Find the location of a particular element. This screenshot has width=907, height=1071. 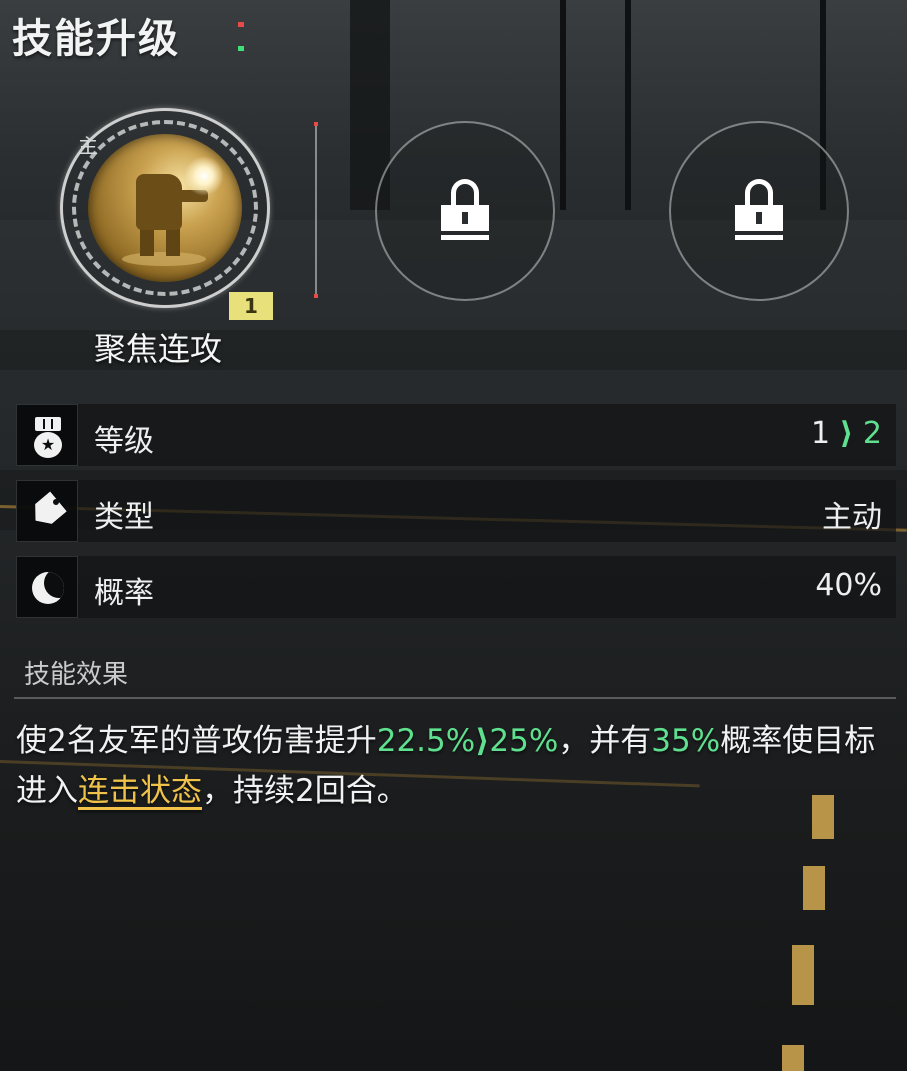

upgrade-arrow-icon: ⟩ is located at coordinates (846, 433).